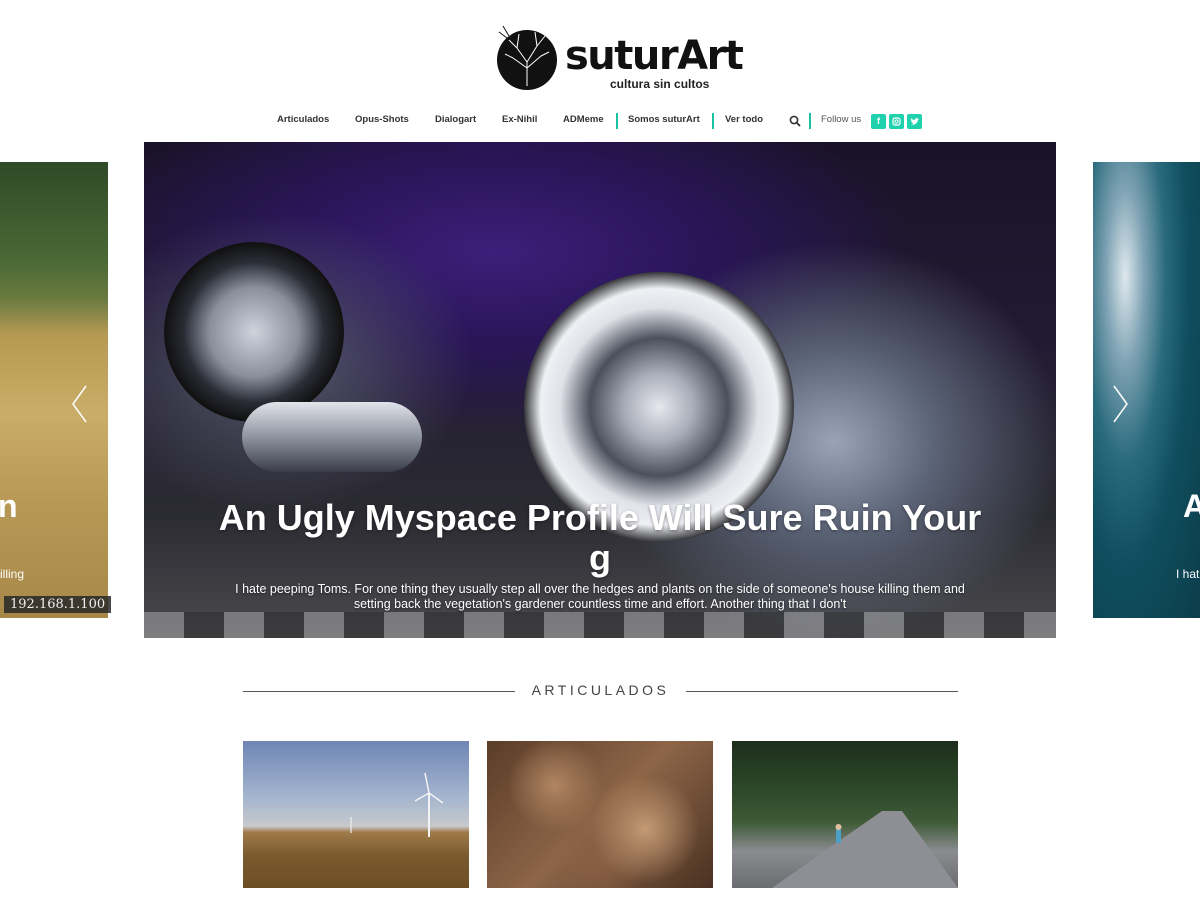 The image size is (1200, 900). I want to click on slide-prev-title: n, so click(9, 506).